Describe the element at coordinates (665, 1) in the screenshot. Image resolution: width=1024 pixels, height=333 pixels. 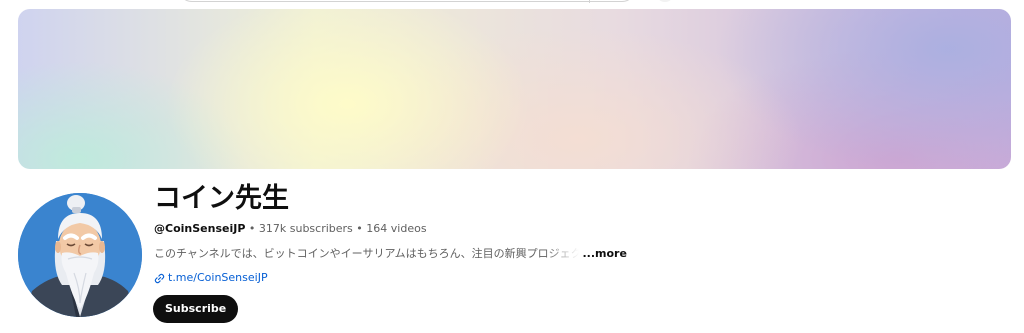
I see `voice-search-icon` at that location.